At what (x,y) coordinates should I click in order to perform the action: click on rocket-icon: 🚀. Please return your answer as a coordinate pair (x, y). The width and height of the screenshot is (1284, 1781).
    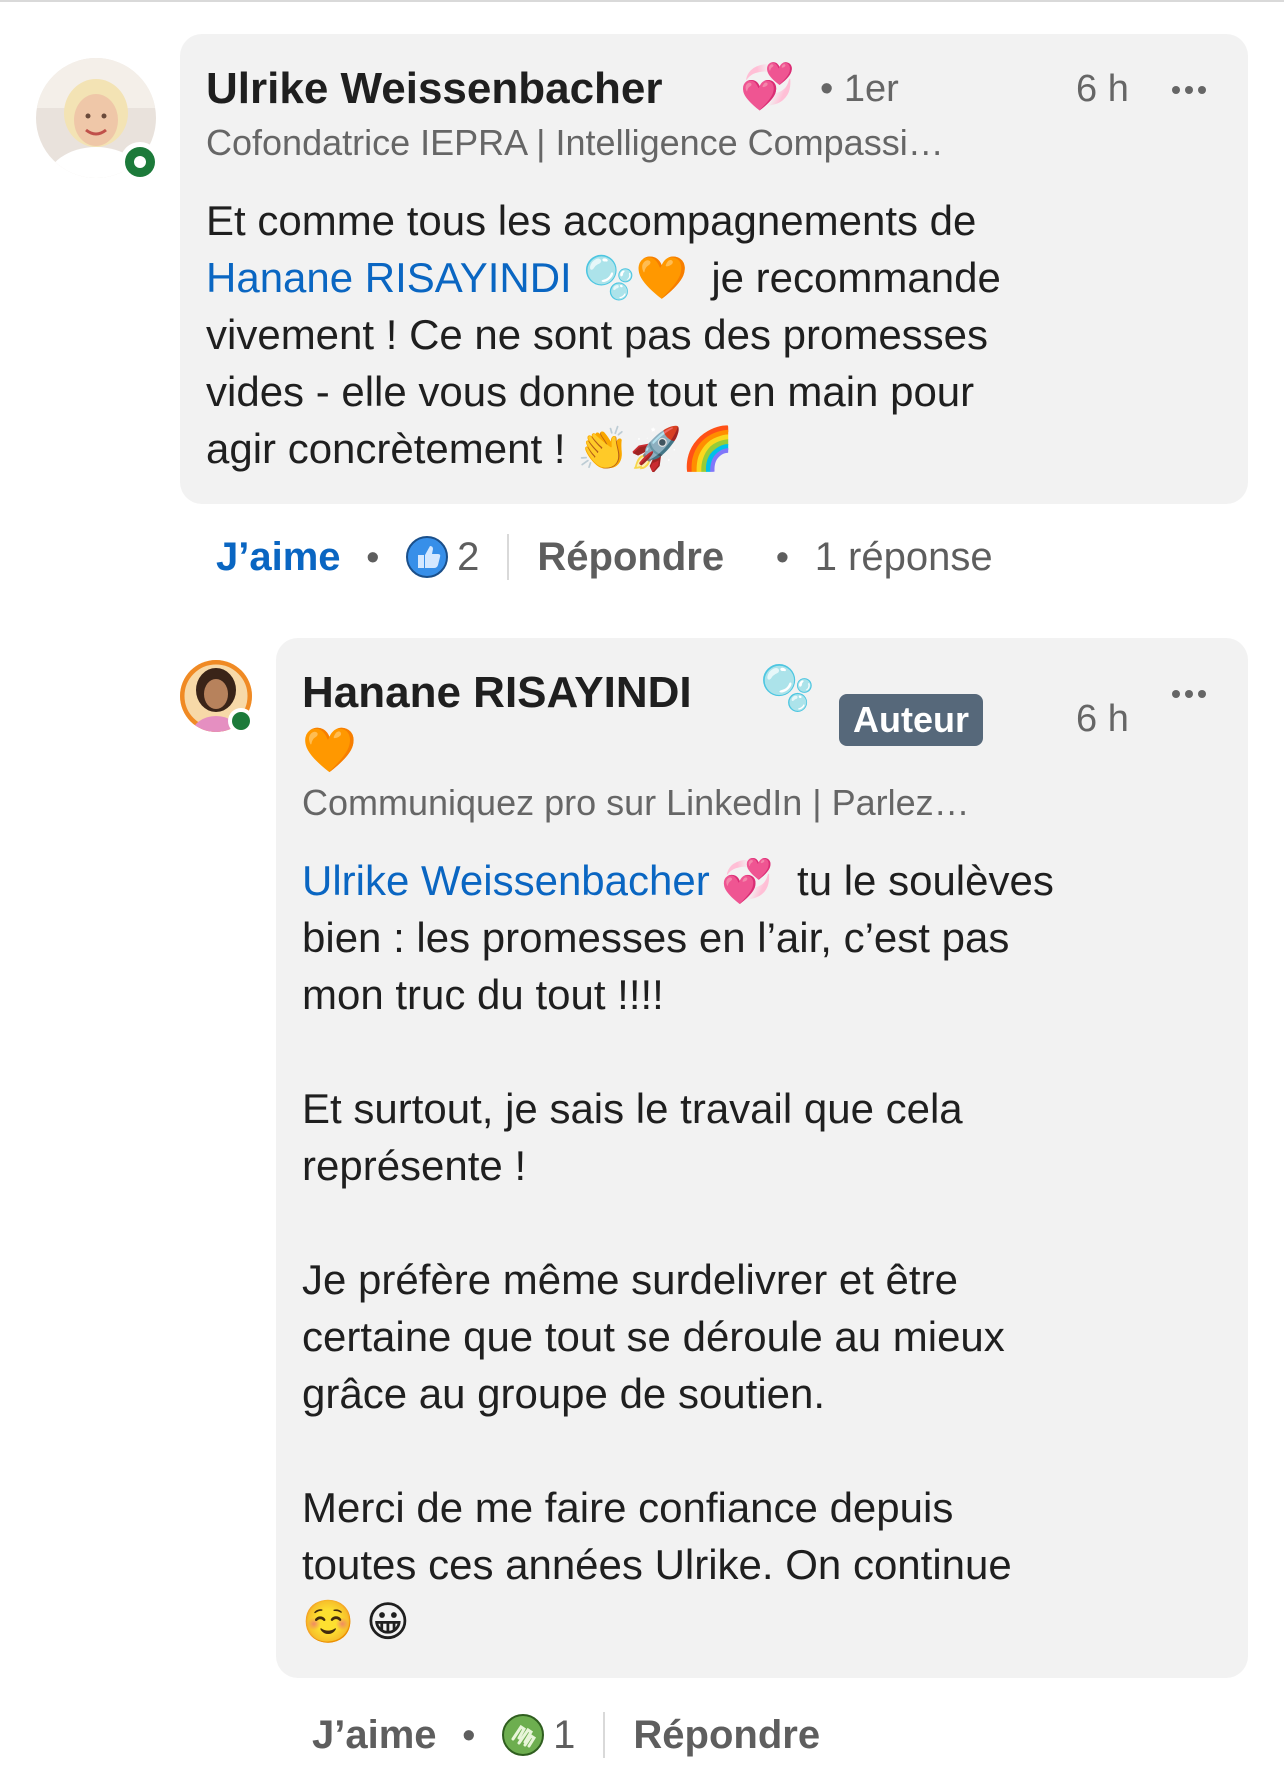
    Looking at the image, I should click on (655, 448).